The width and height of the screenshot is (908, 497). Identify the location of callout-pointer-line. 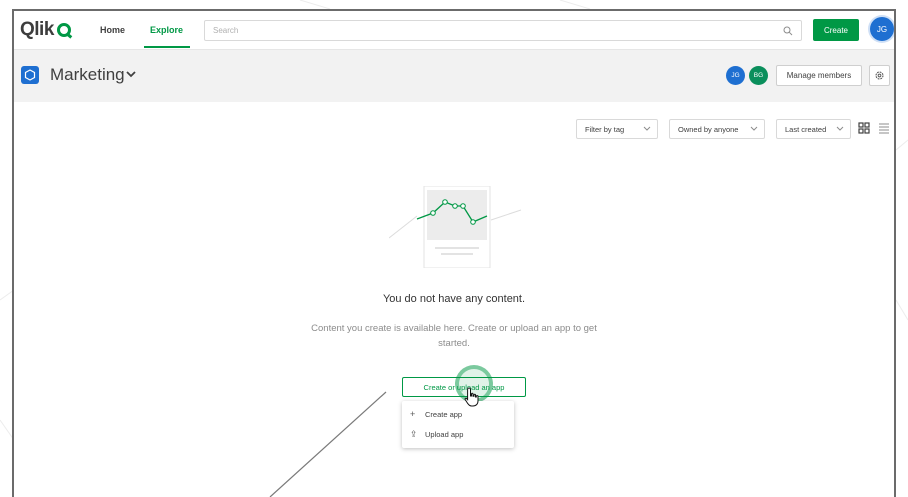
(328, 444).